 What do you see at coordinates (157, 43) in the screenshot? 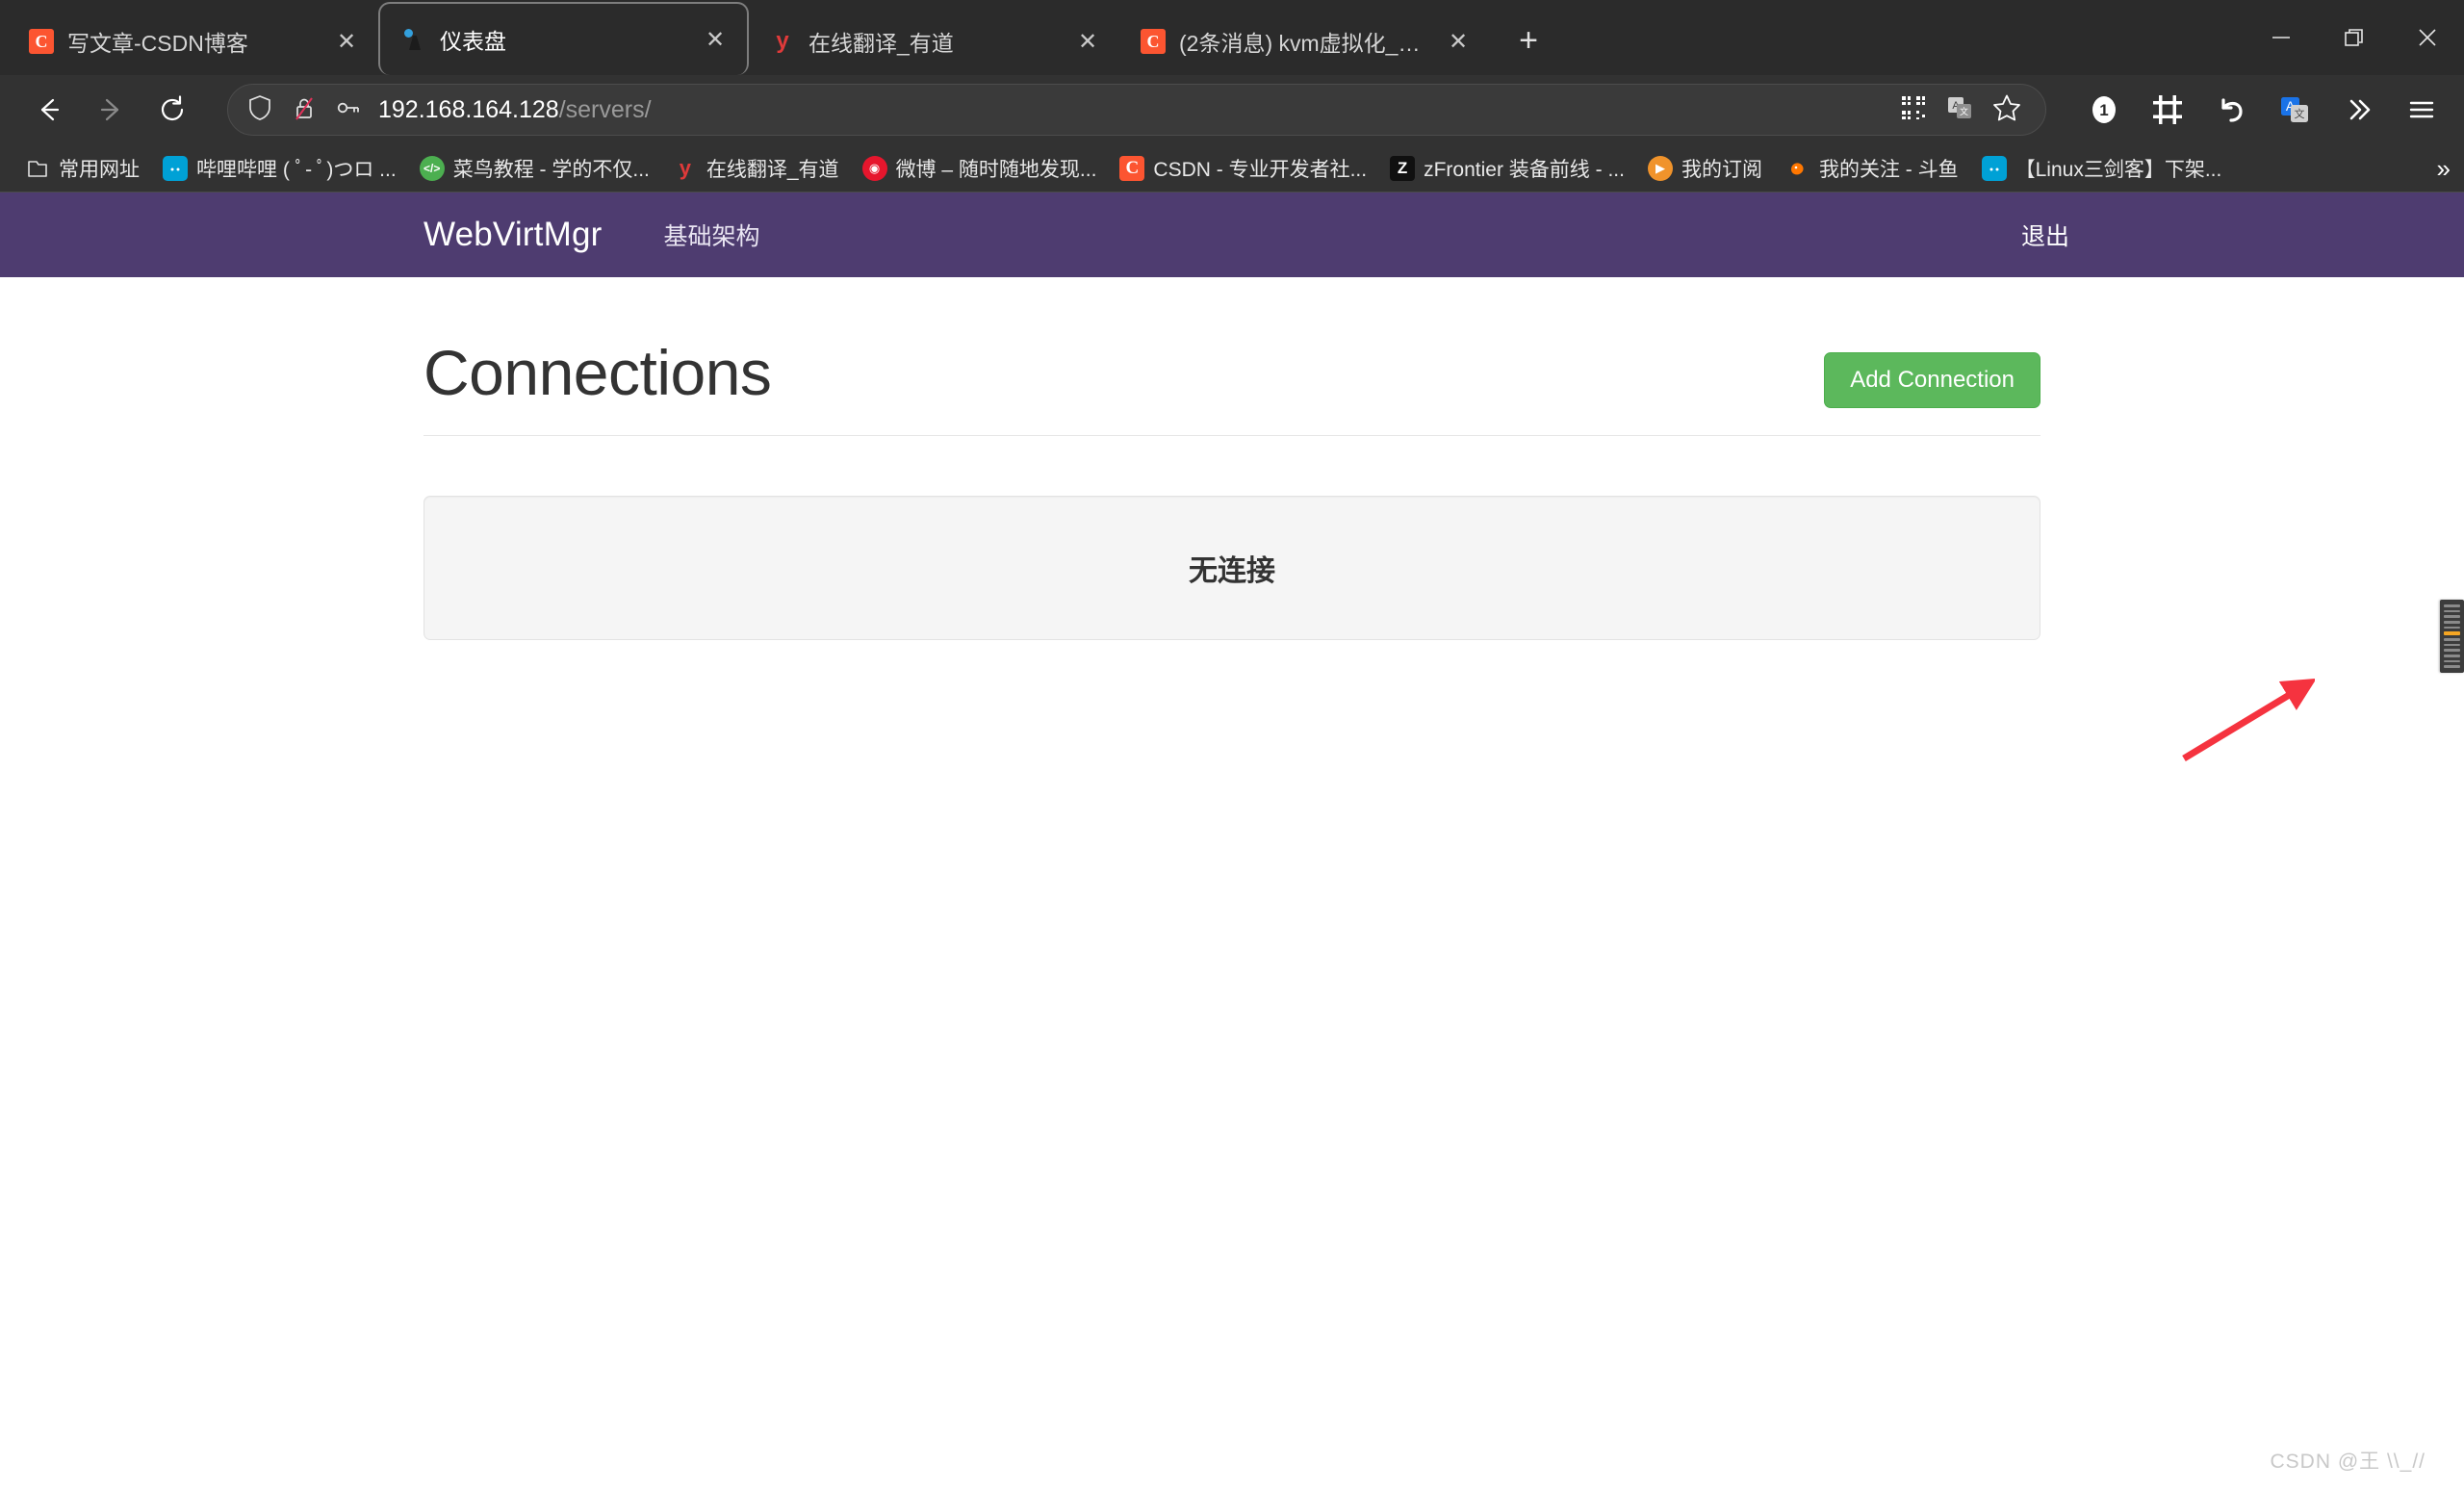
I see `tab-title: 写文章-CSDN博客` at bounding box center [157, 43].